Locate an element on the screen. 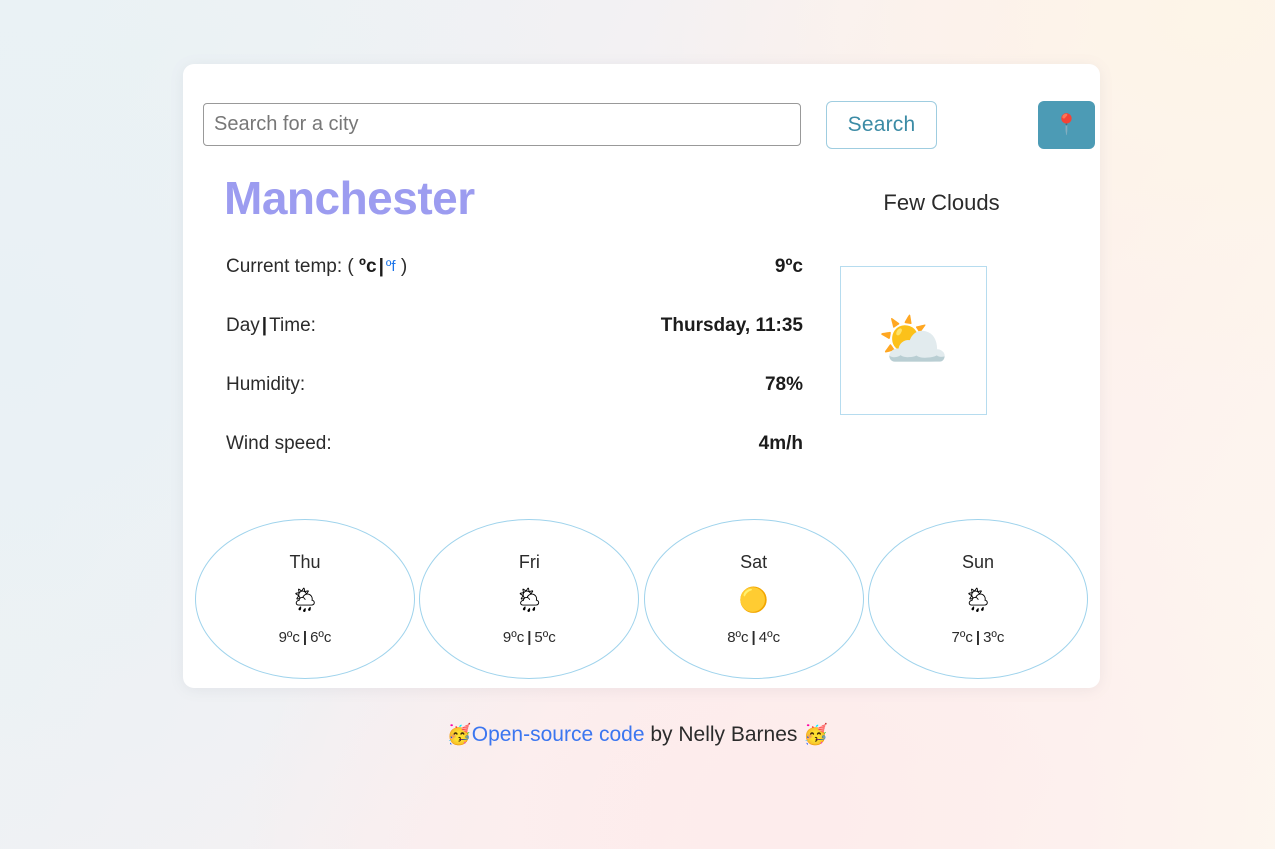 Image resolution: width=1275 pixels, height=849 pixels. forecast-card-sun: Sun 🌦 7ºc | 3ºc is located at coordinates (977, 599).